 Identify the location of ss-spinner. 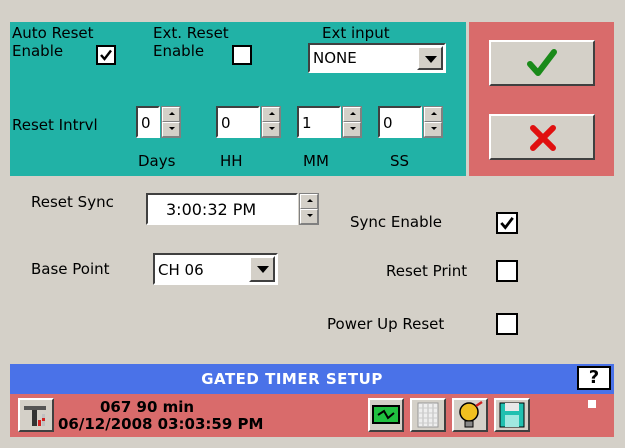
(433, 122).